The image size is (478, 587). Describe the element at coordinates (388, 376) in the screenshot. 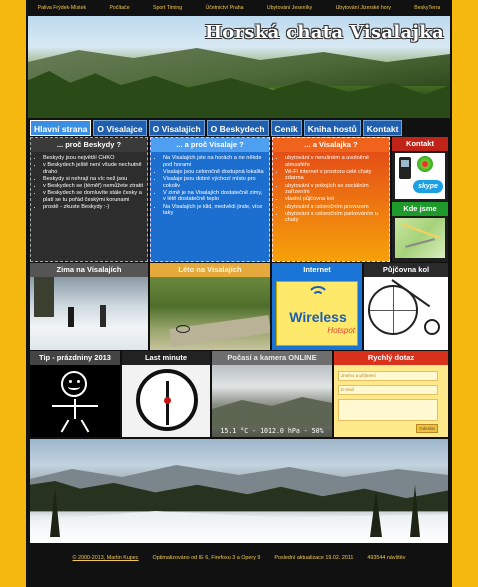

I see `name-field: Jméno a příjmení` at that location.